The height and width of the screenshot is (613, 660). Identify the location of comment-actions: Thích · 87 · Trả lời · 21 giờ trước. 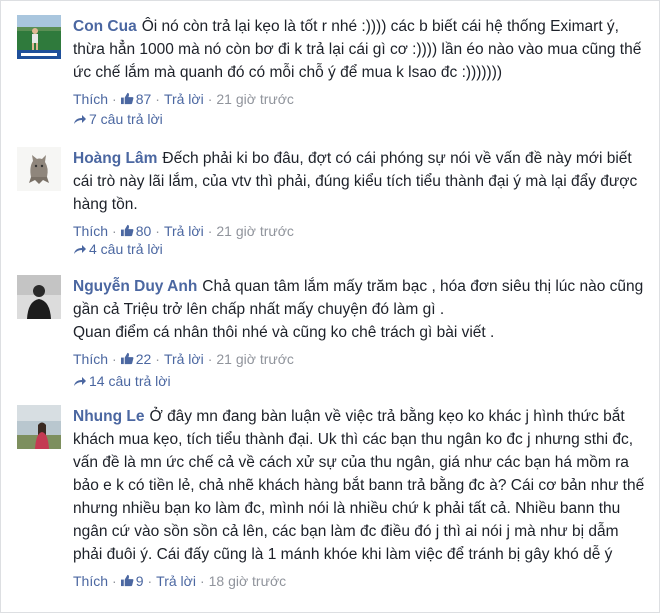
(183, 99).